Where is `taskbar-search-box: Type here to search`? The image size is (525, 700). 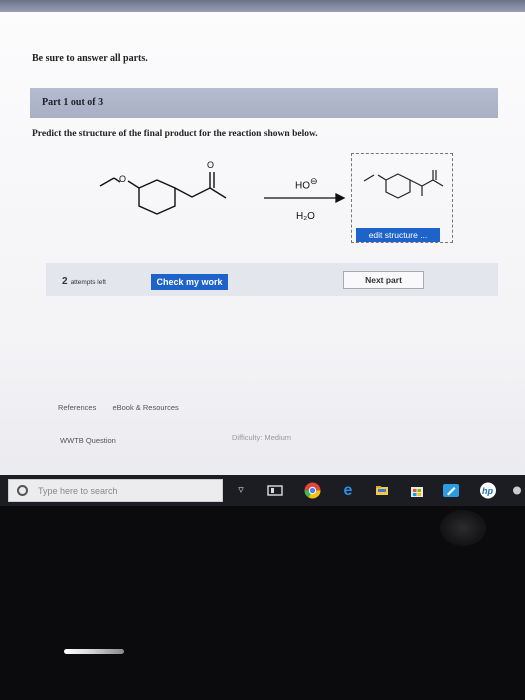 taskbar-search-box: Type here to search is located at coordinates (115, 490).